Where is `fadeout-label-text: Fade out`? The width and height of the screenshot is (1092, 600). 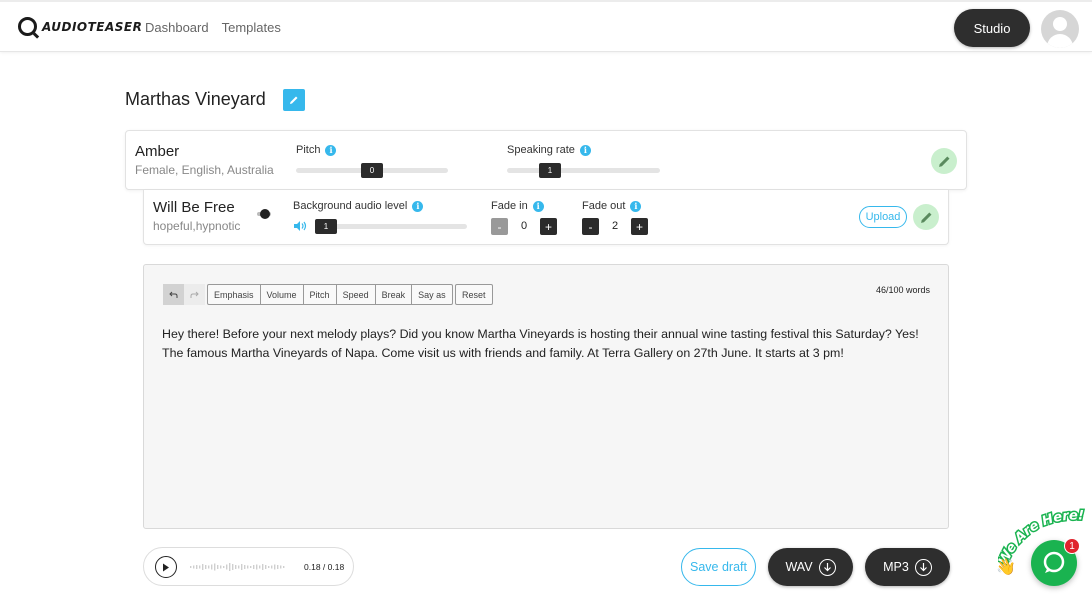
fadeout-label-text: Fade out is located at coordinates (604, 206).